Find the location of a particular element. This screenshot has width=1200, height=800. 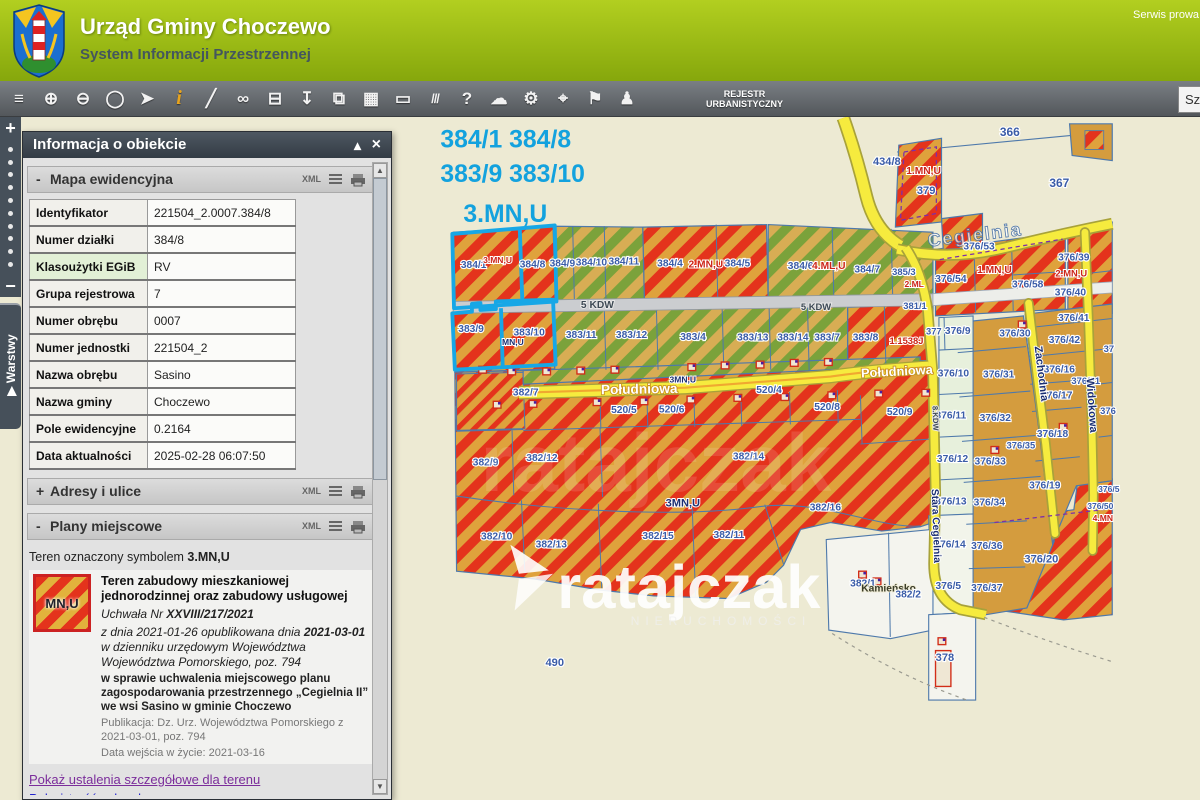

map-label: 377 is located at coordinates (934, 331).